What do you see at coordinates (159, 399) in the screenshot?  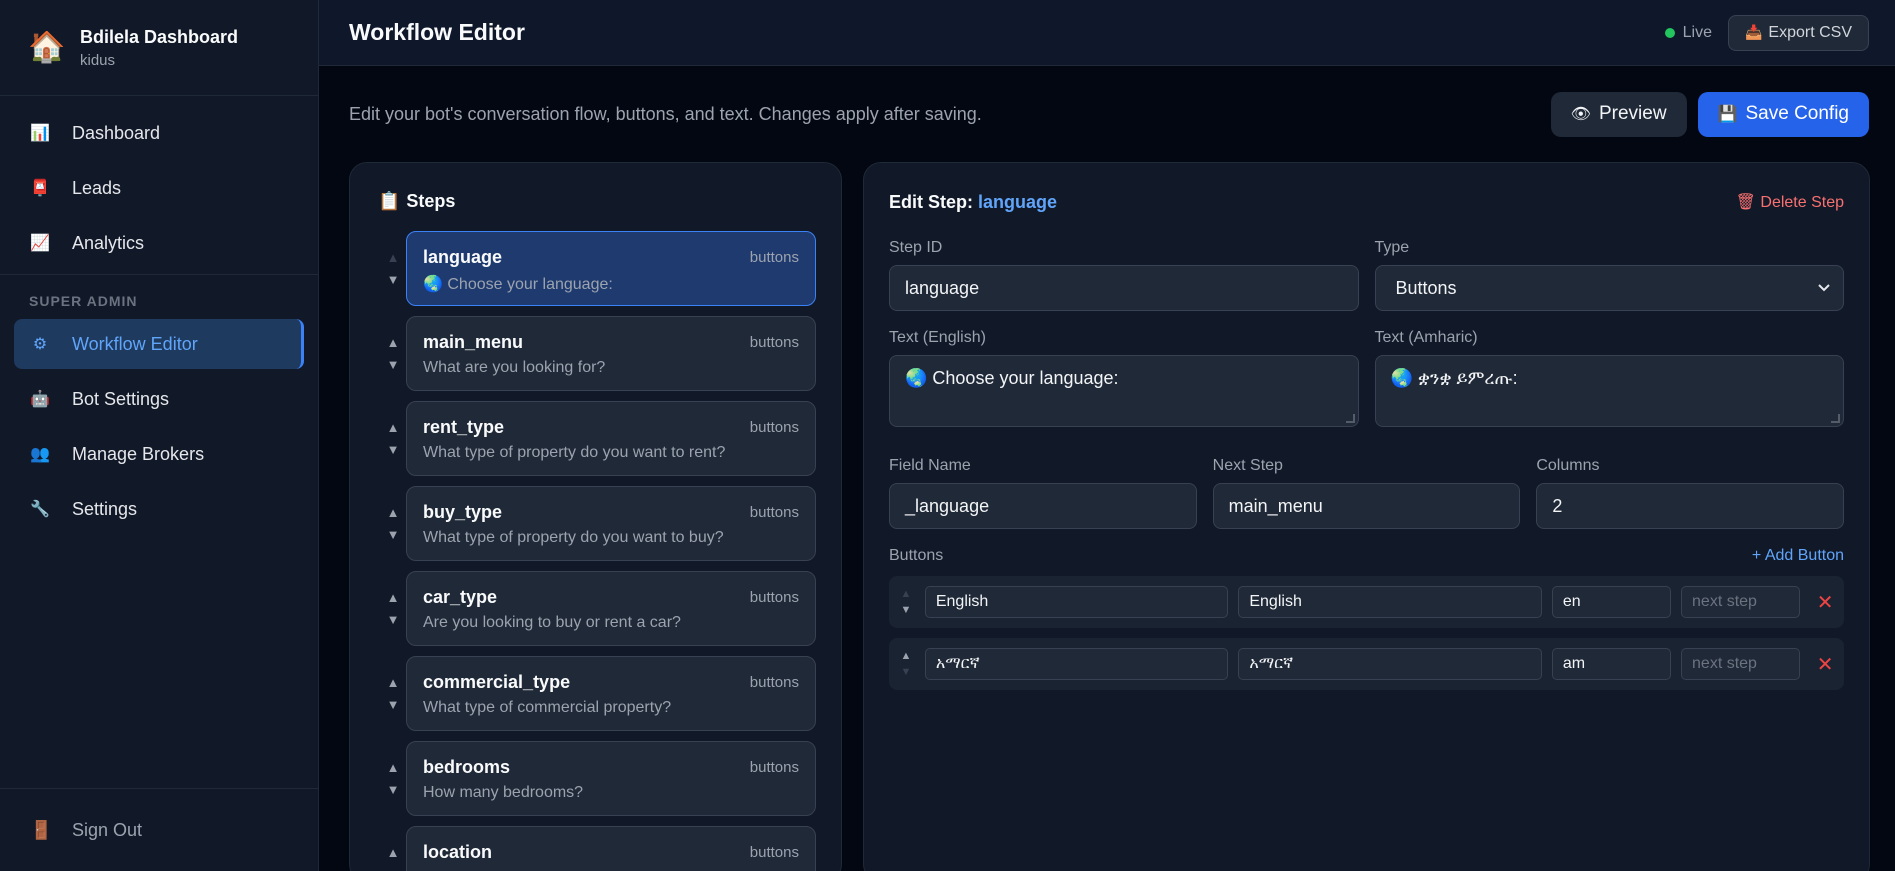 I see `sidebar-item-bot-settings: 🤖 Bot Settings` at bounding box center [159, 399].